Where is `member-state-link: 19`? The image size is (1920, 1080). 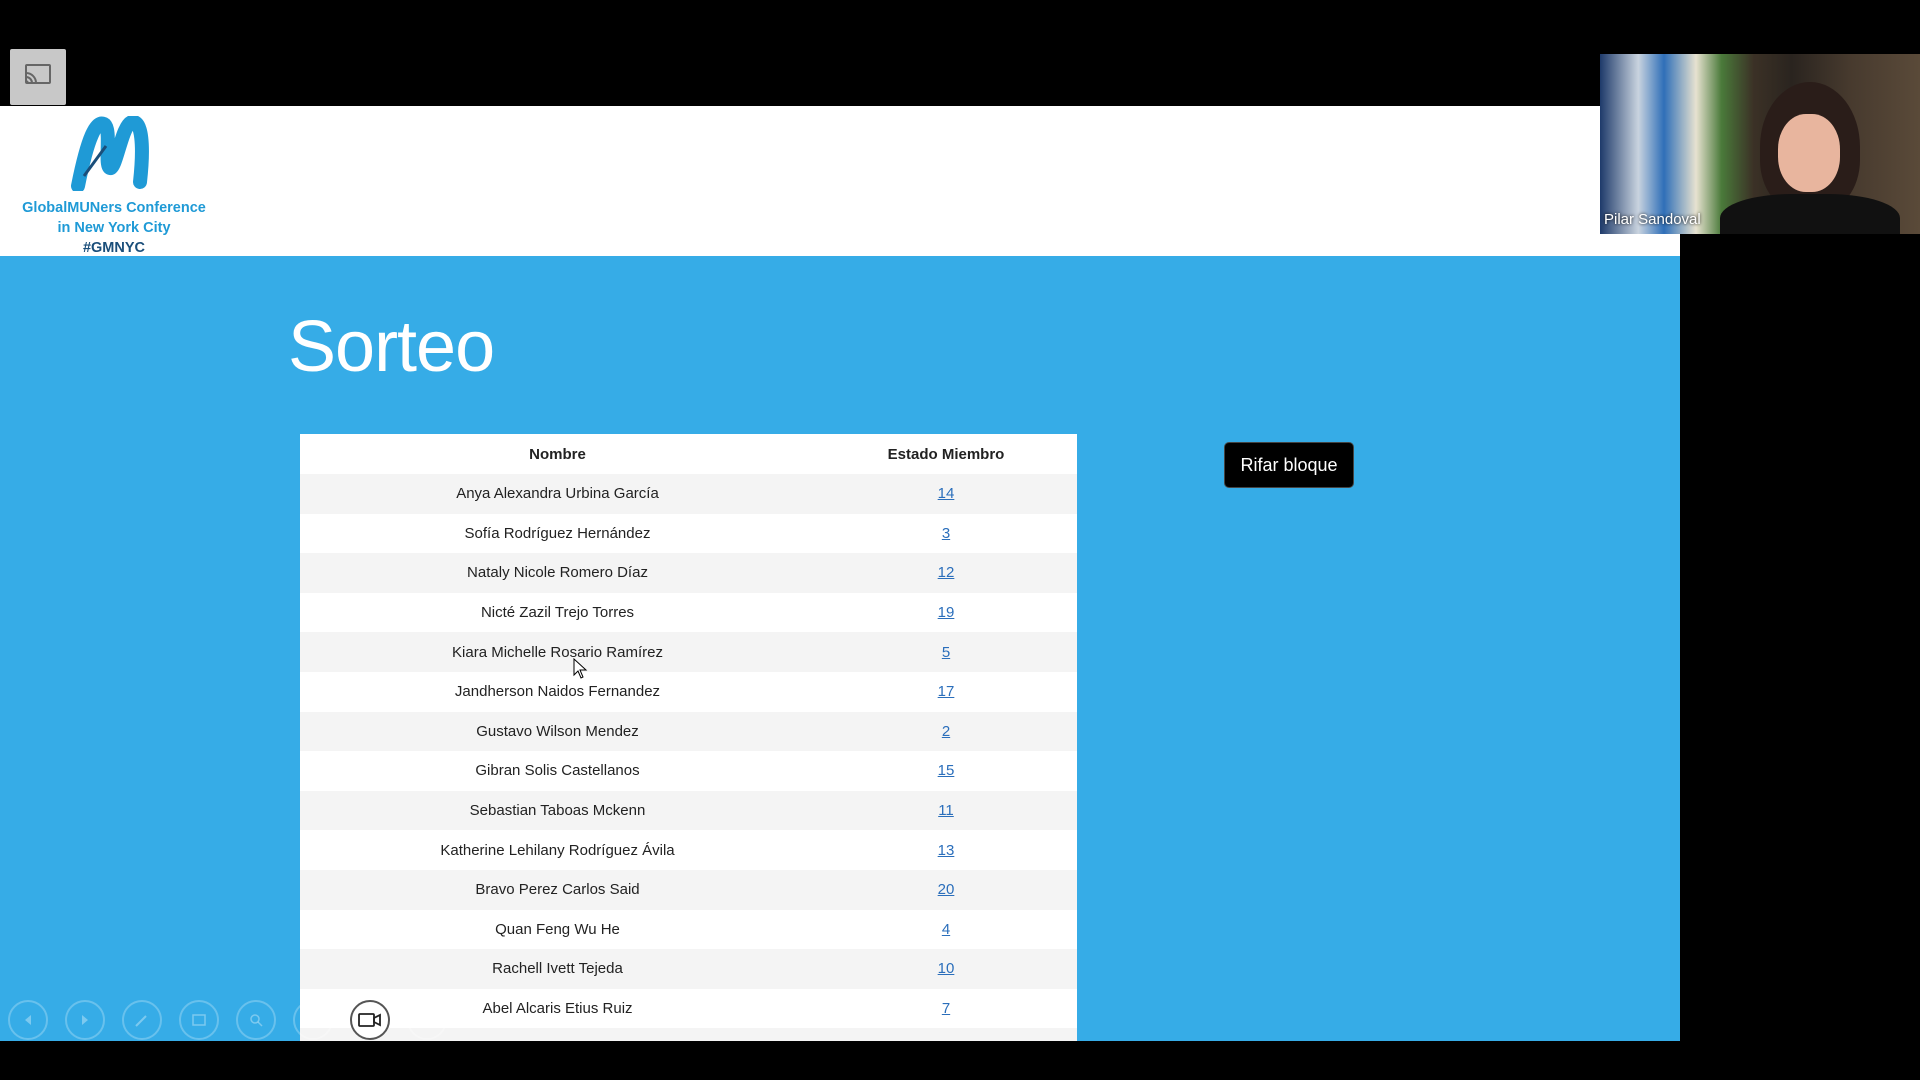
member-state-link: 19 is located at coordinates (946, 612).